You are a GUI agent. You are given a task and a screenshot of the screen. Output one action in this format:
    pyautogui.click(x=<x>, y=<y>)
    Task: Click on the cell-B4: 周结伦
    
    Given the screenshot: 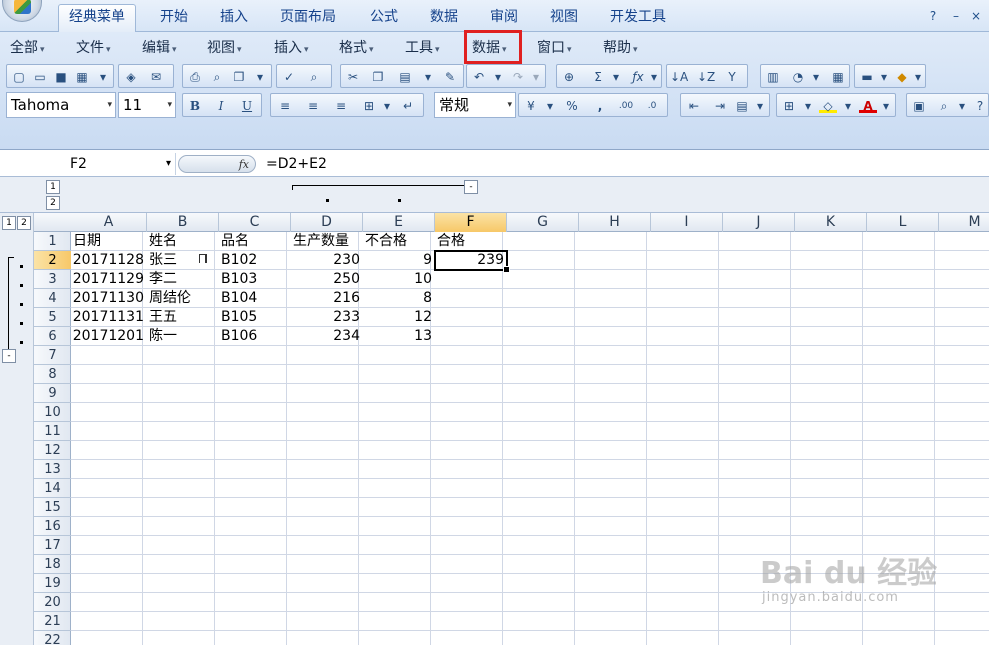 What is the action you would take?
    pyautogui.click(x=183, y=298)
    